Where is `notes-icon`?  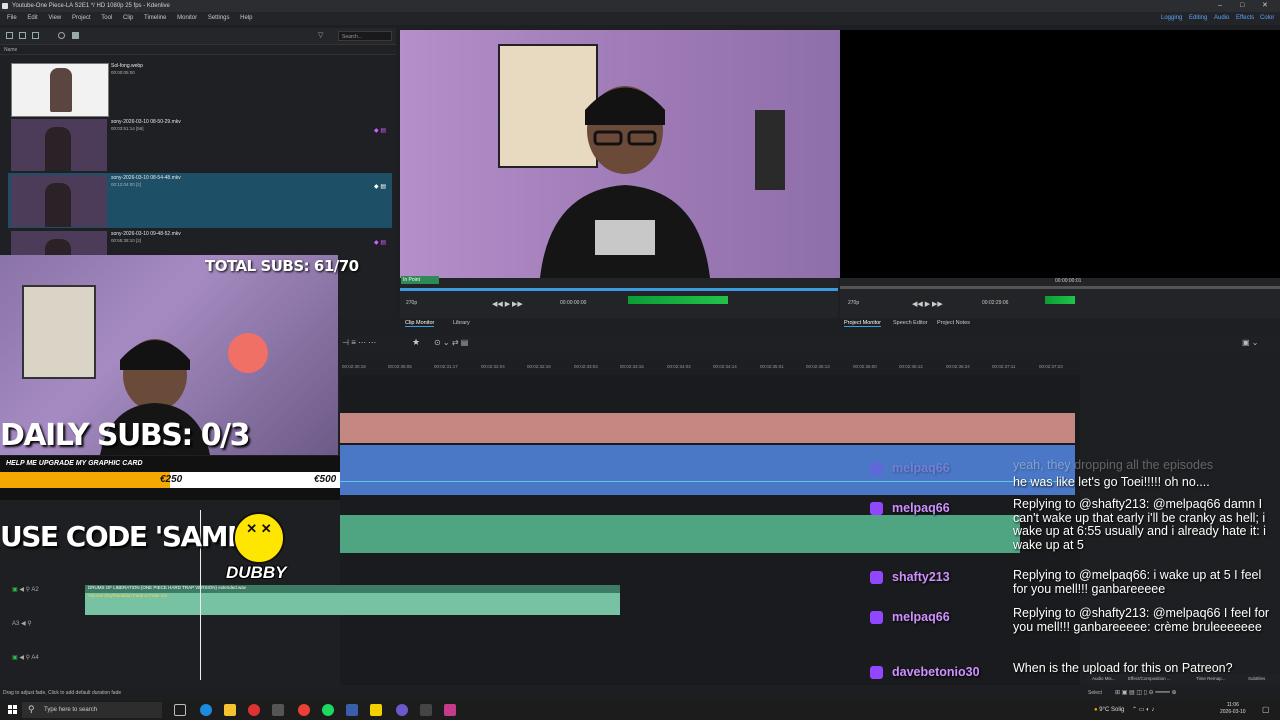
notes-icon is located at coordinates (376, 710).